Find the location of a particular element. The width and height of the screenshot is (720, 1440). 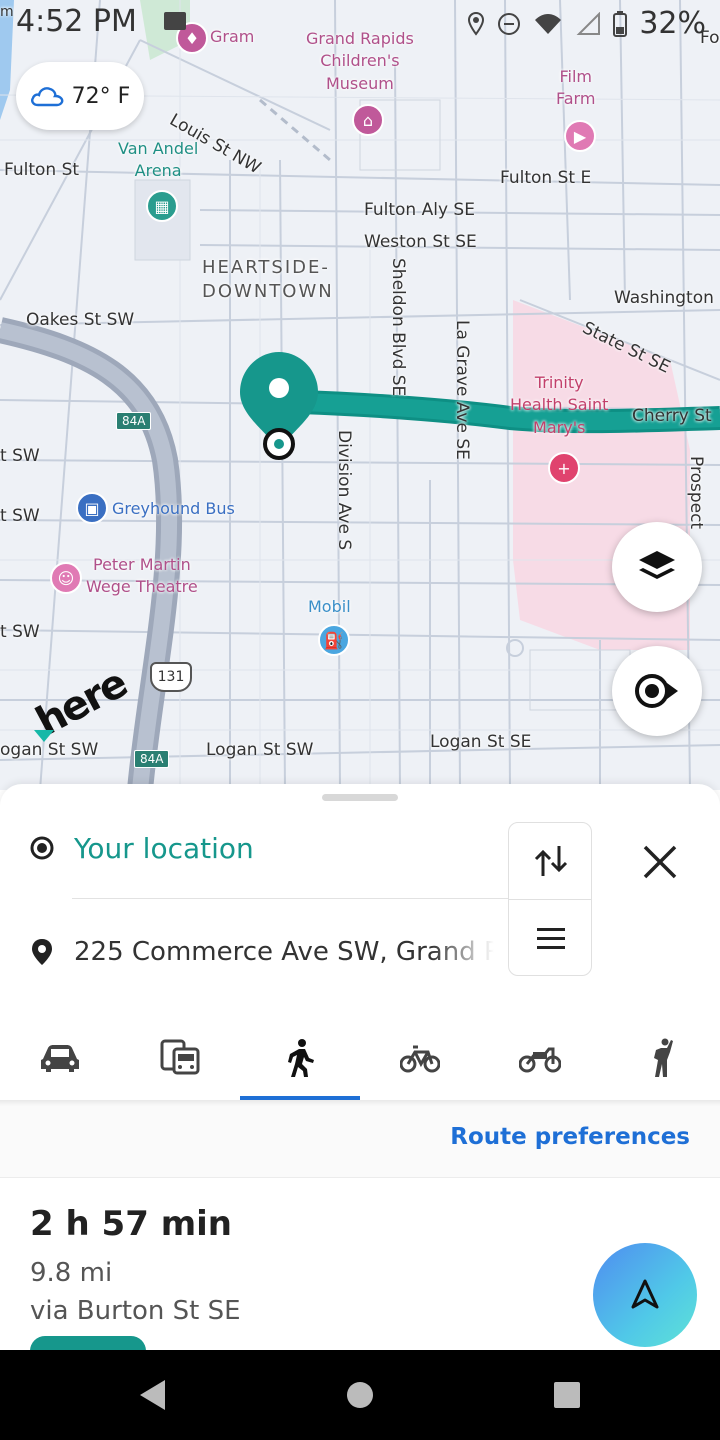

transit-icon is located at coordinates (180, 1057).